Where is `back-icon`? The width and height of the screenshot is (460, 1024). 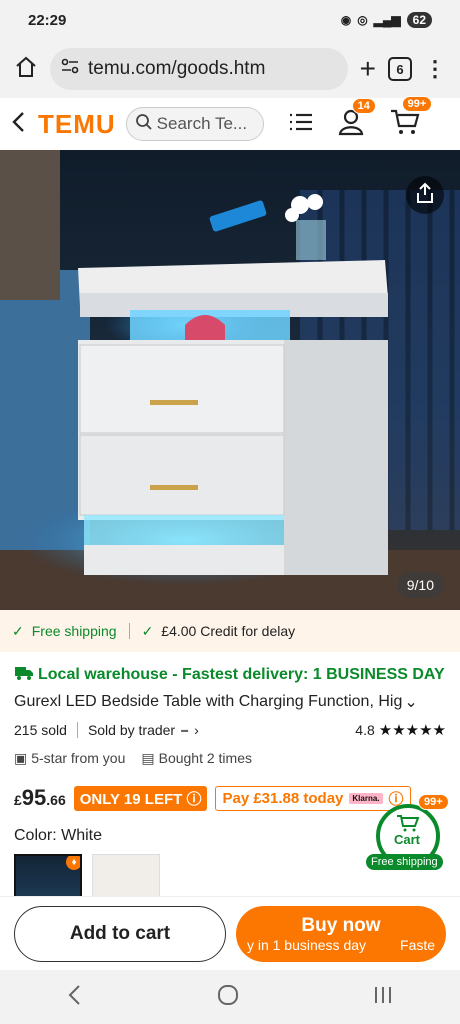
back-icon is located at coordinates (19, 124).